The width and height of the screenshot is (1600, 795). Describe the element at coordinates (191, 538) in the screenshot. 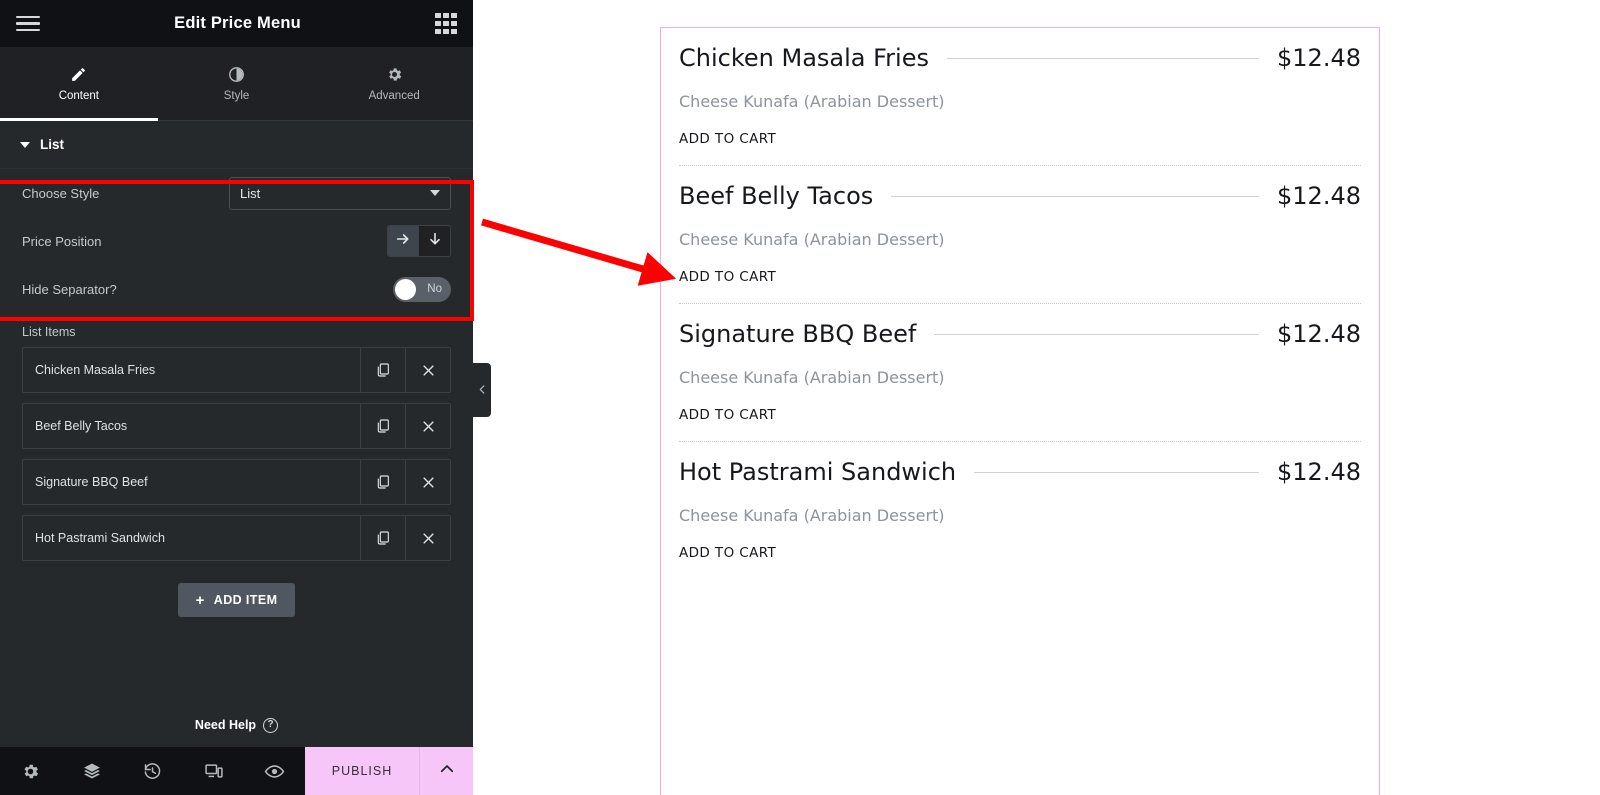

I see `list-item-title: Hot Pastrami Sandwich` at that location.